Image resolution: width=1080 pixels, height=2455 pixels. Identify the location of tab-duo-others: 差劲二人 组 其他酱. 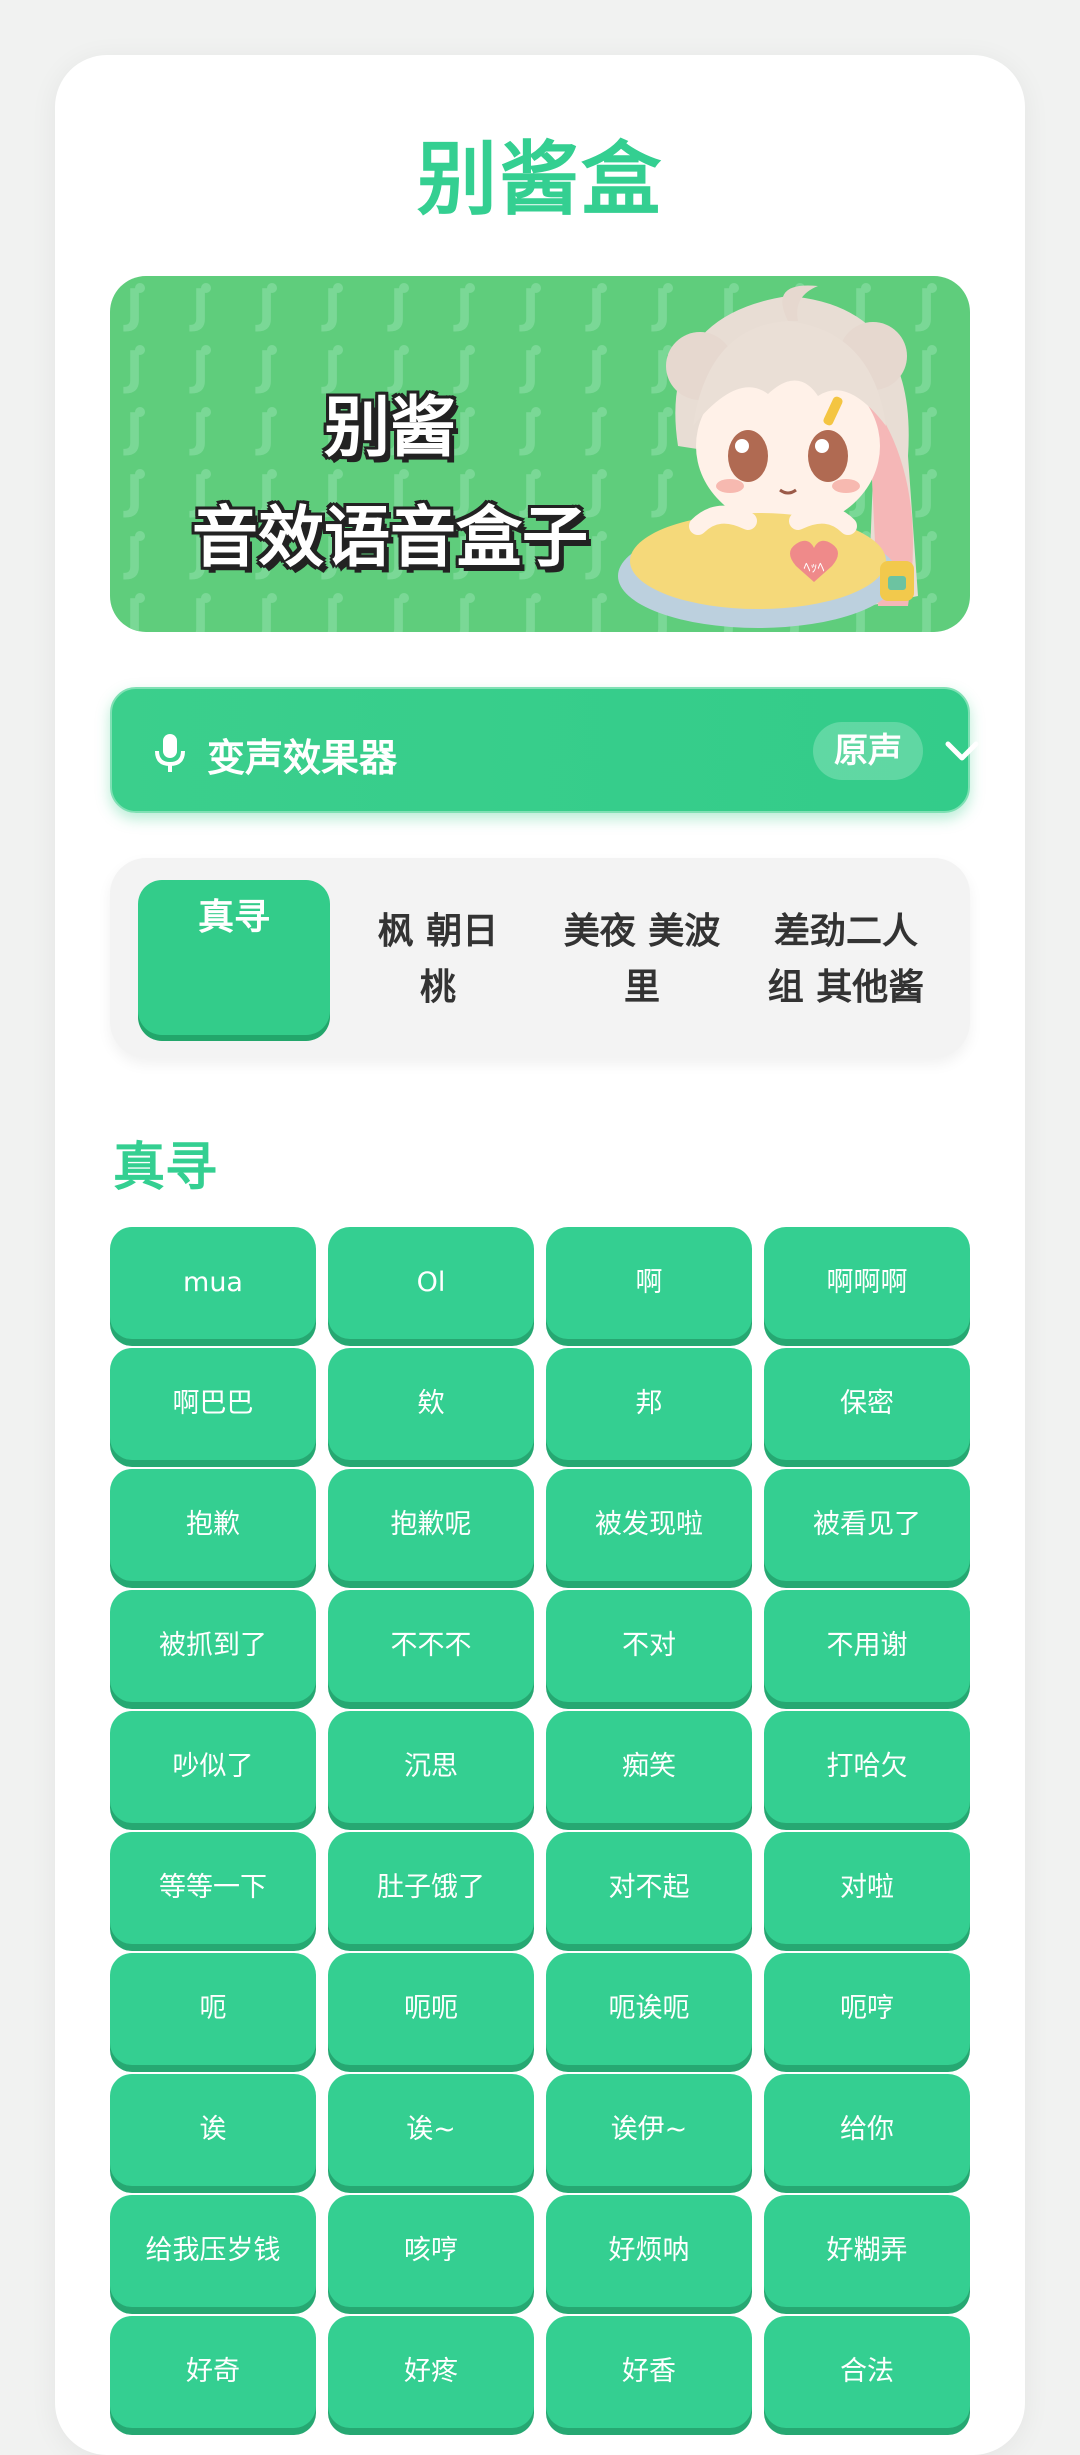
(846, 957).